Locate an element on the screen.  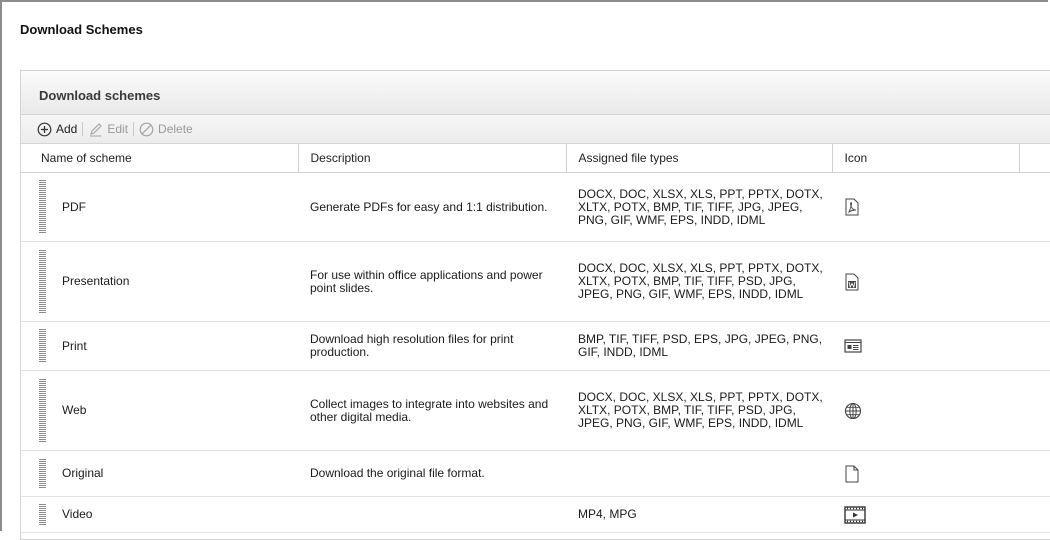
word-file-icon is located at coordinates (852, 281).